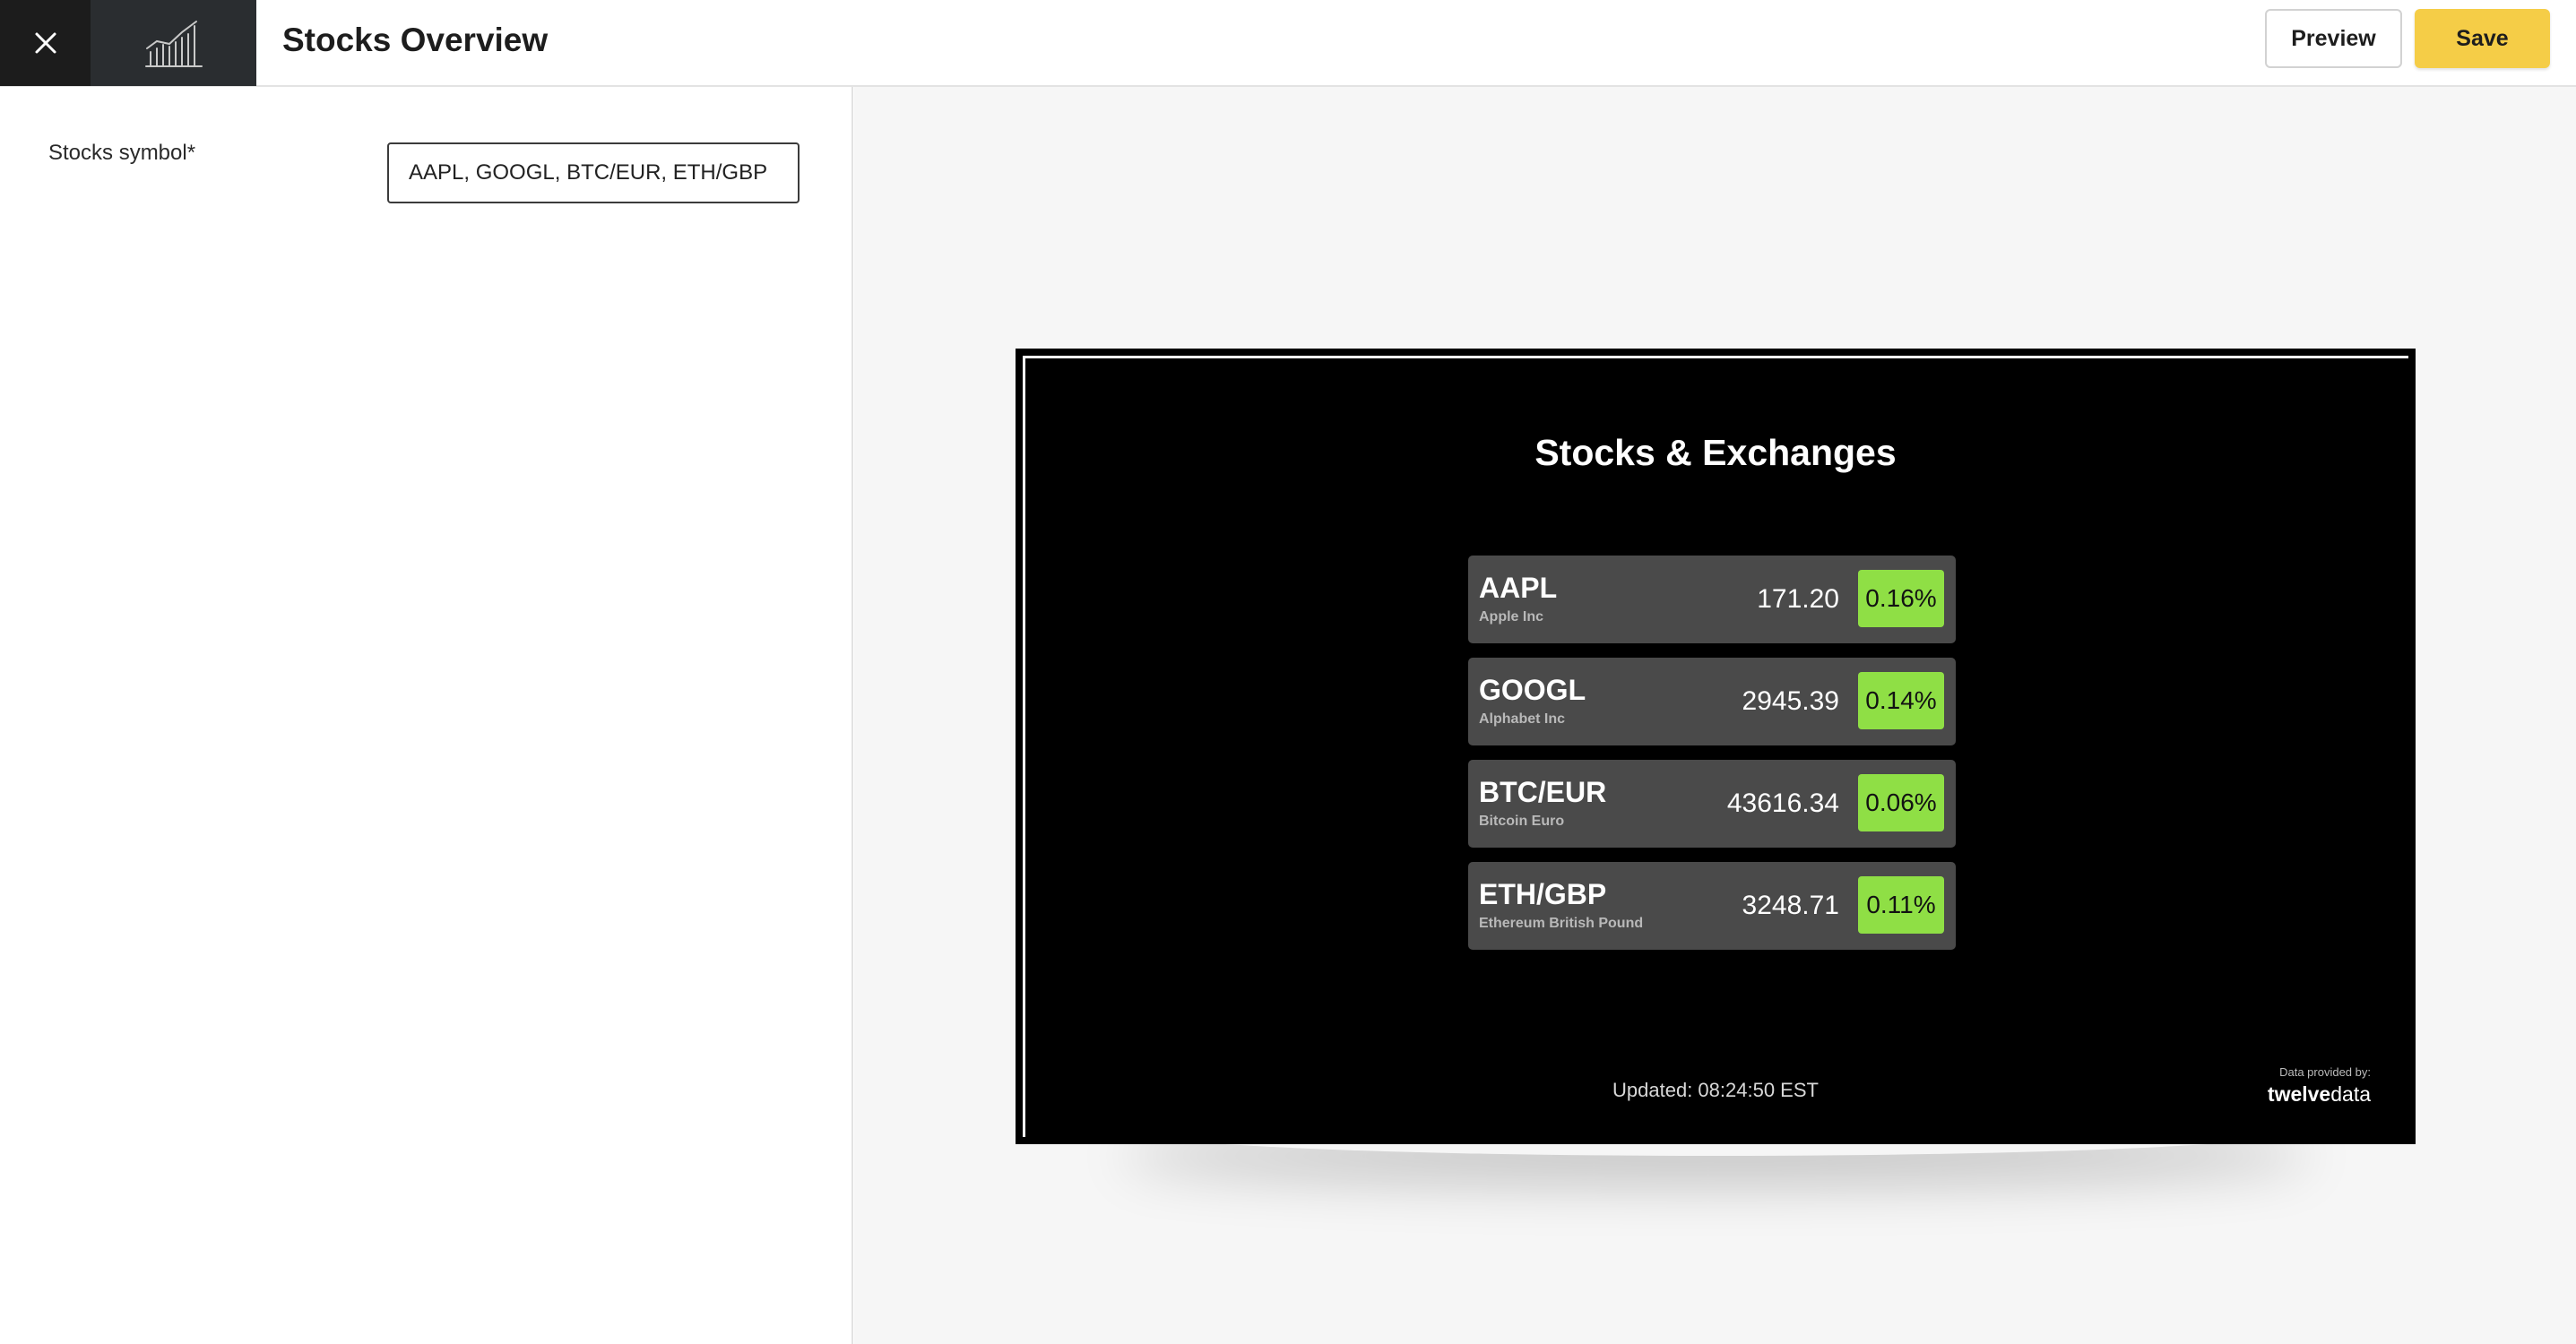 The width and height of the screenshot is (2576, 1344). What do you see at coordinates (1532, 690) in the screenshot?
I see `stock-symbol: GOOGL` at bounding box center [1532, 690].